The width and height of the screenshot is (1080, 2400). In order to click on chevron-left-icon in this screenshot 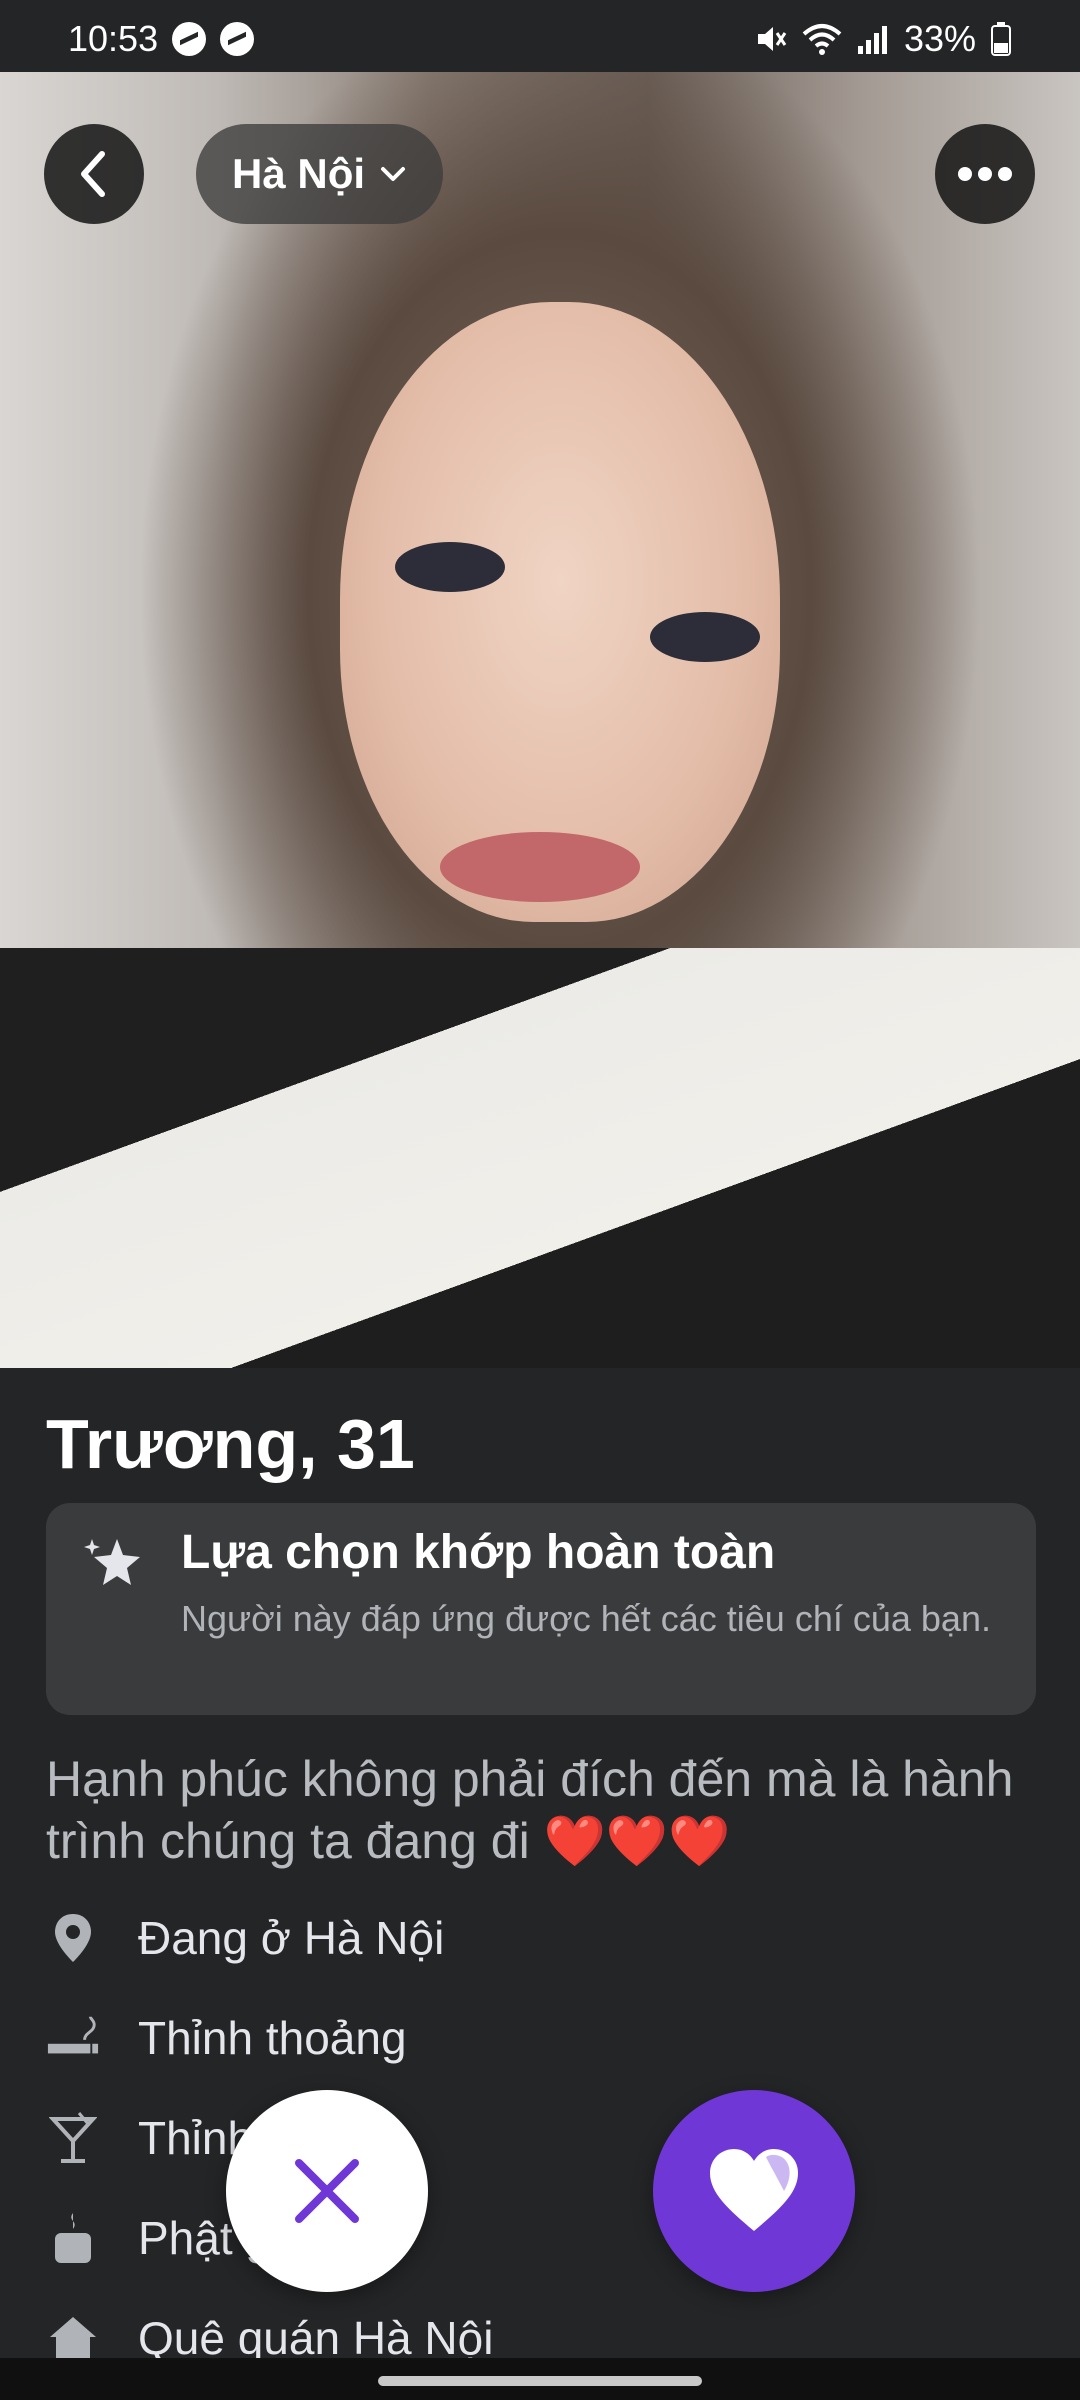, I will do `click(93, 174)`.